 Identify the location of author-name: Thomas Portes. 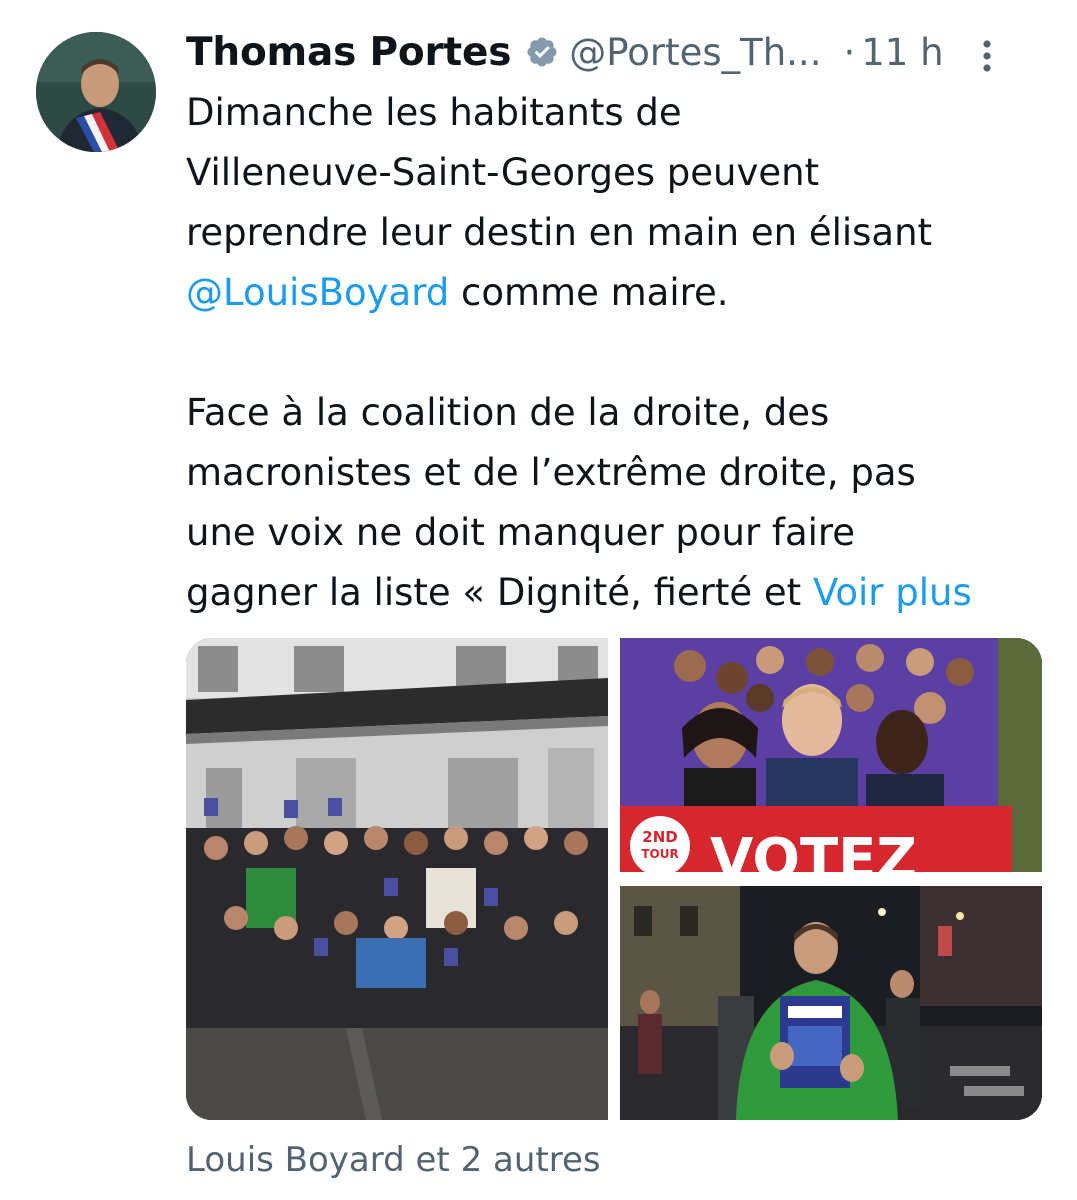
(348, 52).